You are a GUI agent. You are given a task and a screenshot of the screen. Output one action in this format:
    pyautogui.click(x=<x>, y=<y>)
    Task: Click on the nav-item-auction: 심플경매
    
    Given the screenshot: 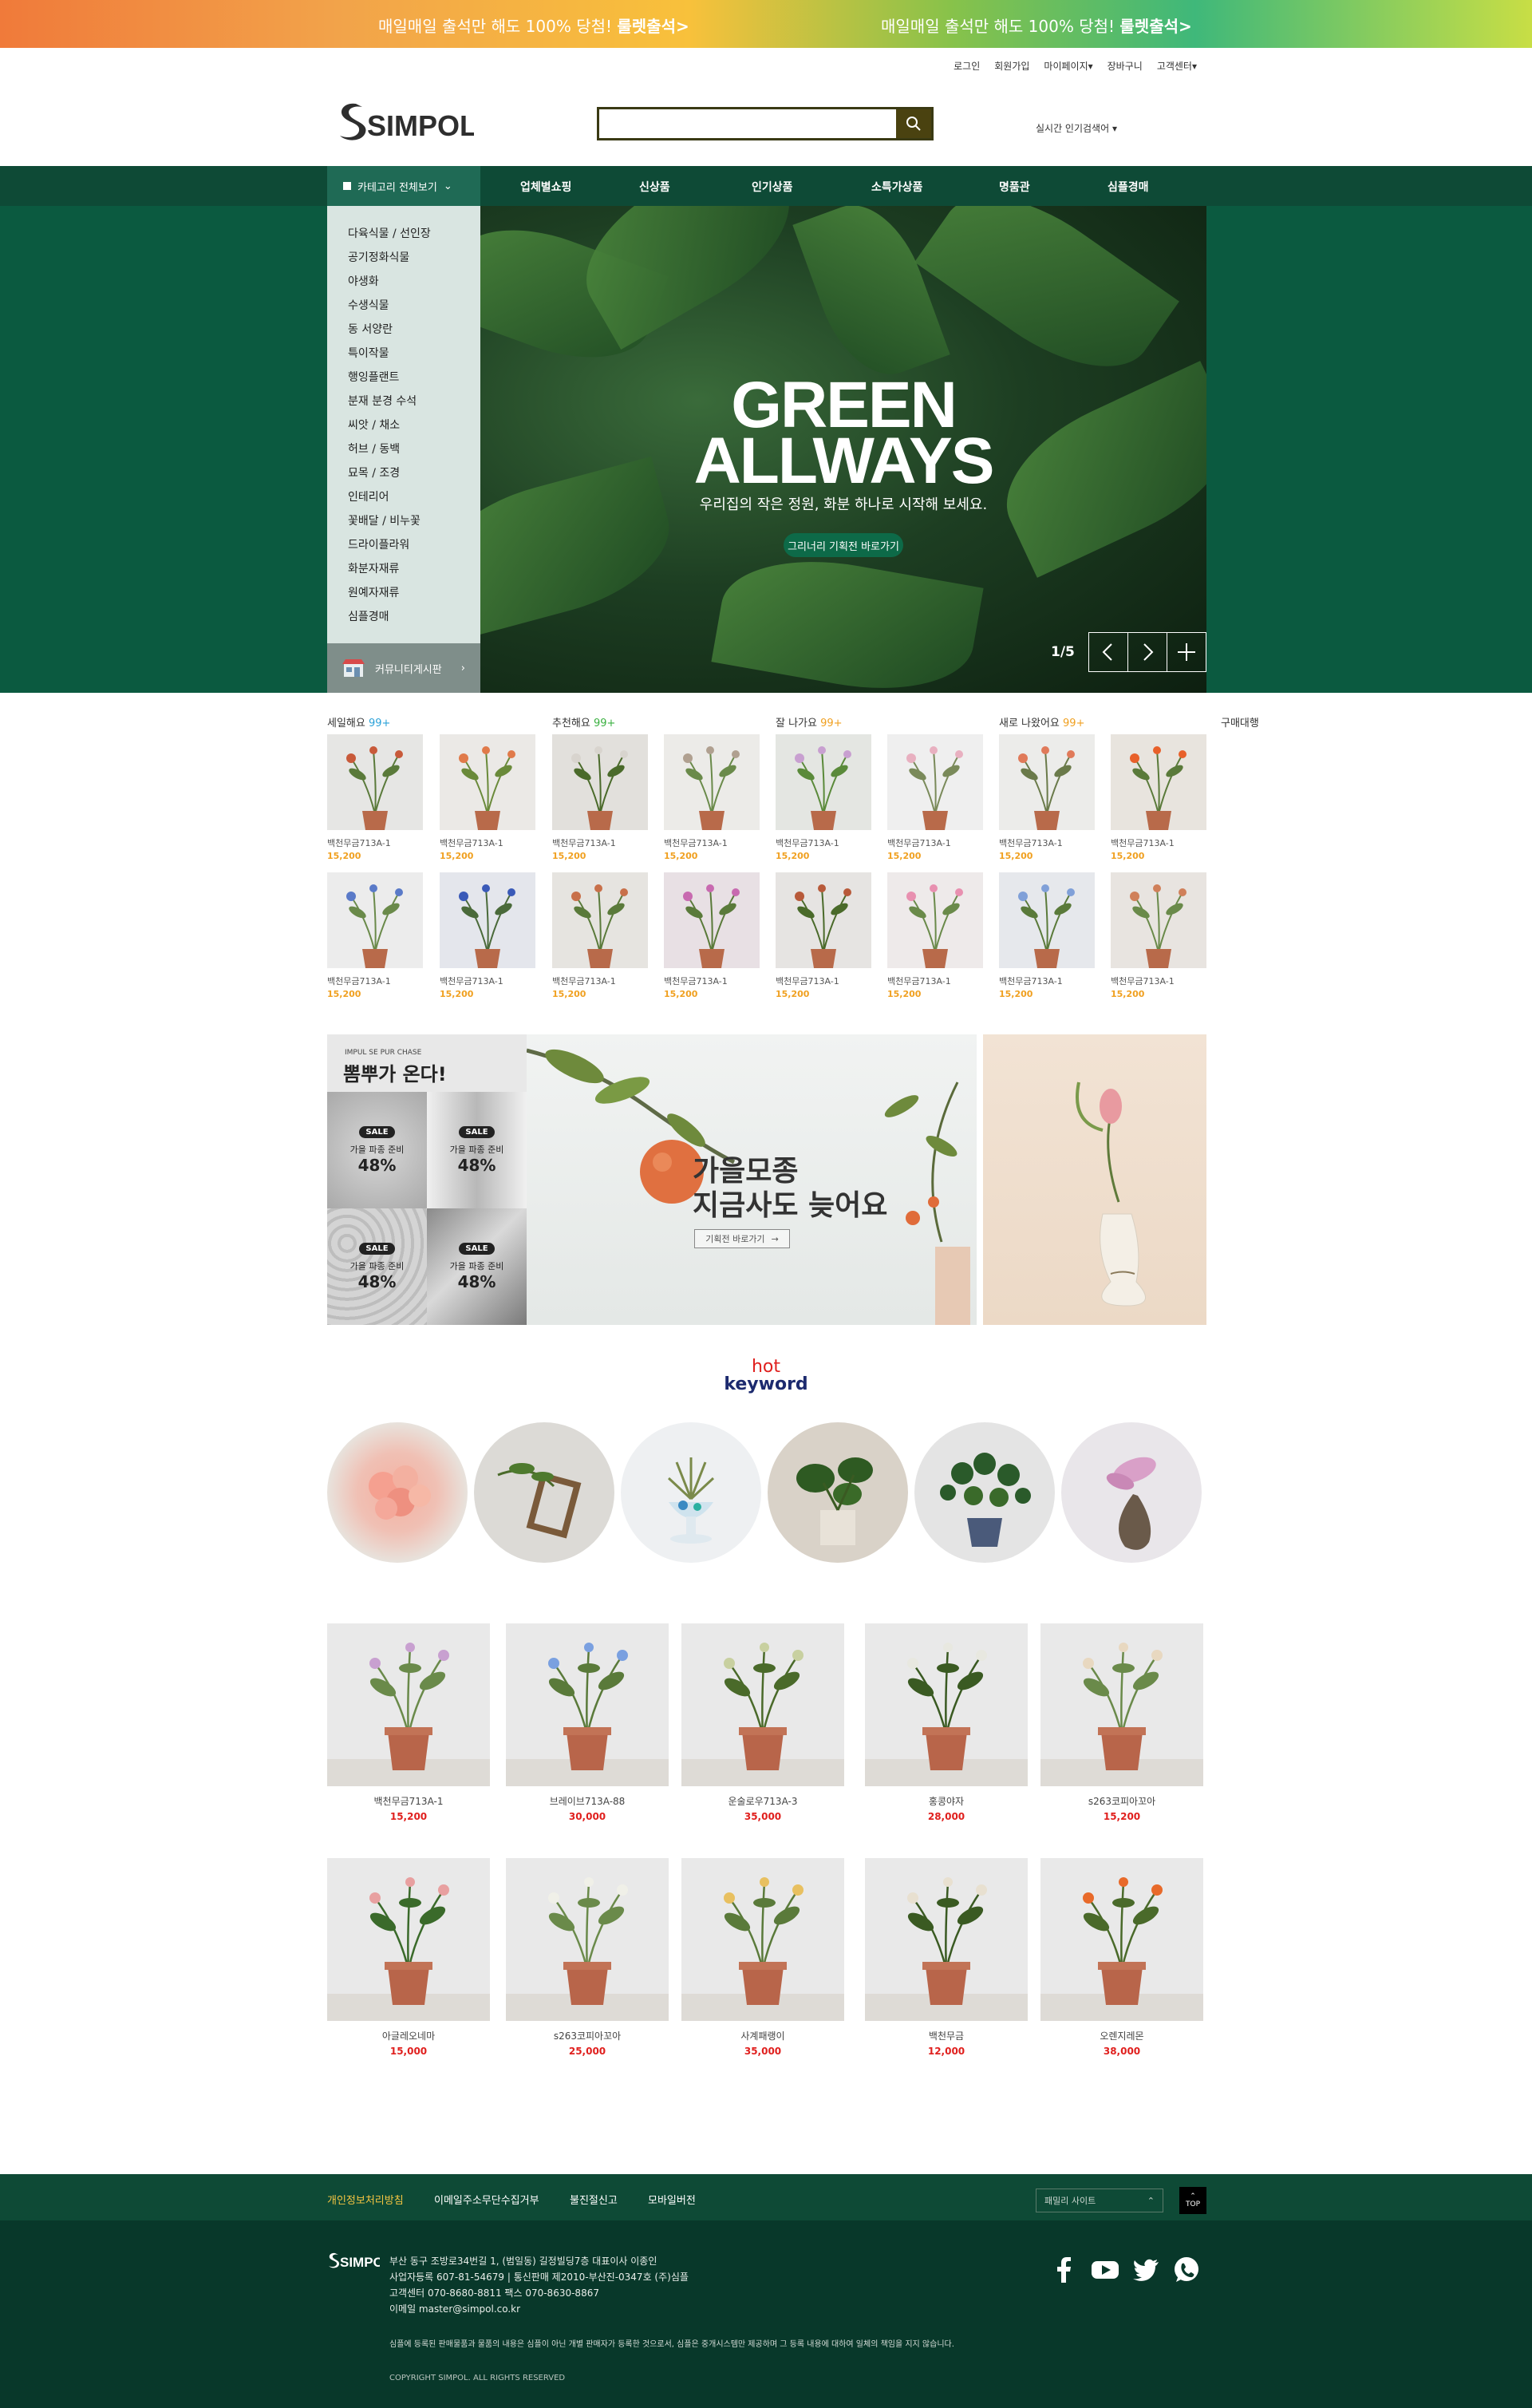 What is the action you would take?
    pyautogui.click(x=1129, y=187)
    